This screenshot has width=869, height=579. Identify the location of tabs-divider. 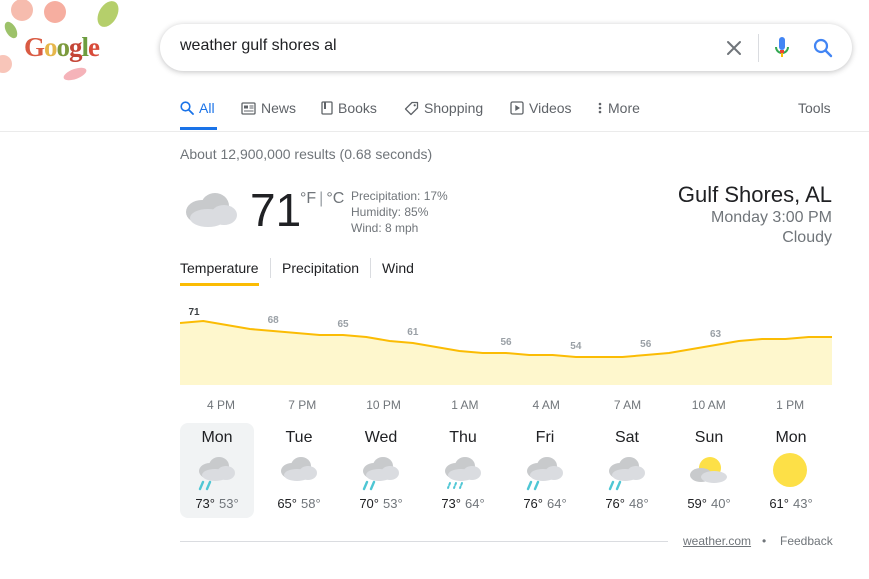
(434, 131).